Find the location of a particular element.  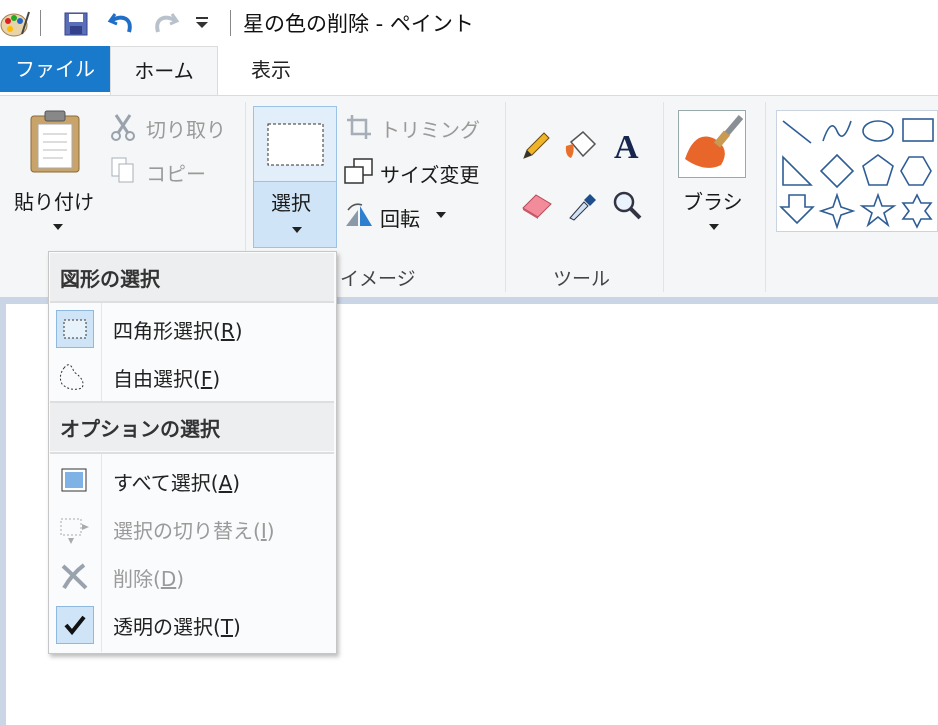

select-label: 選択 is located at coordinates (291, 203).